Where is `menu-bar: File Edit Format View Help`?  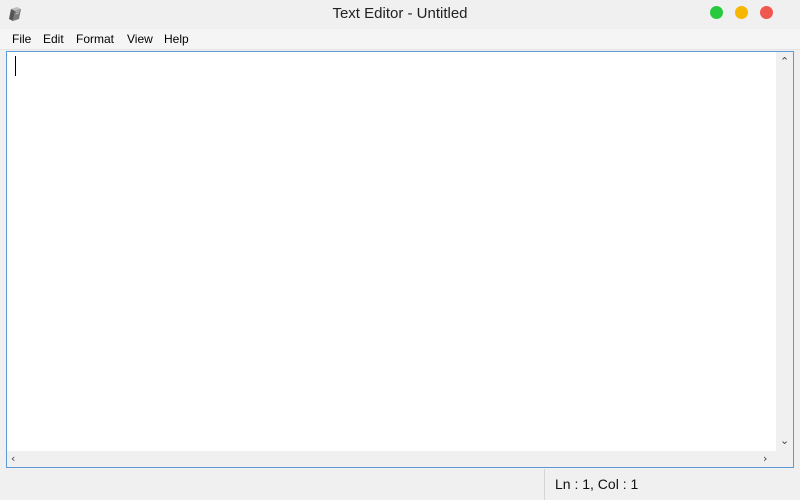
menu-bar: File Edit Format View Help is located at coordinates (400, 39).